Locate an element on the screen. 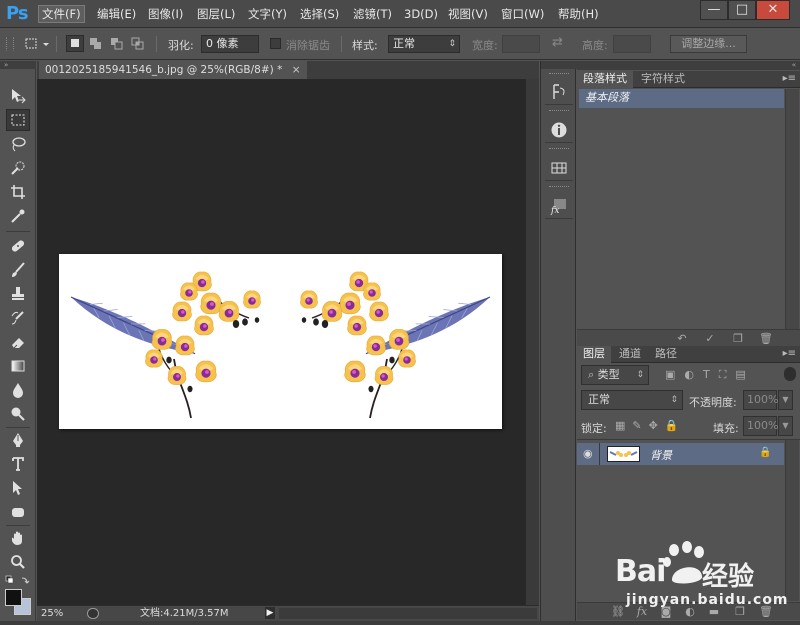 The height and width of the screenshot is (625, 800). maximize-button: □ is located at coordinates (742, 10).